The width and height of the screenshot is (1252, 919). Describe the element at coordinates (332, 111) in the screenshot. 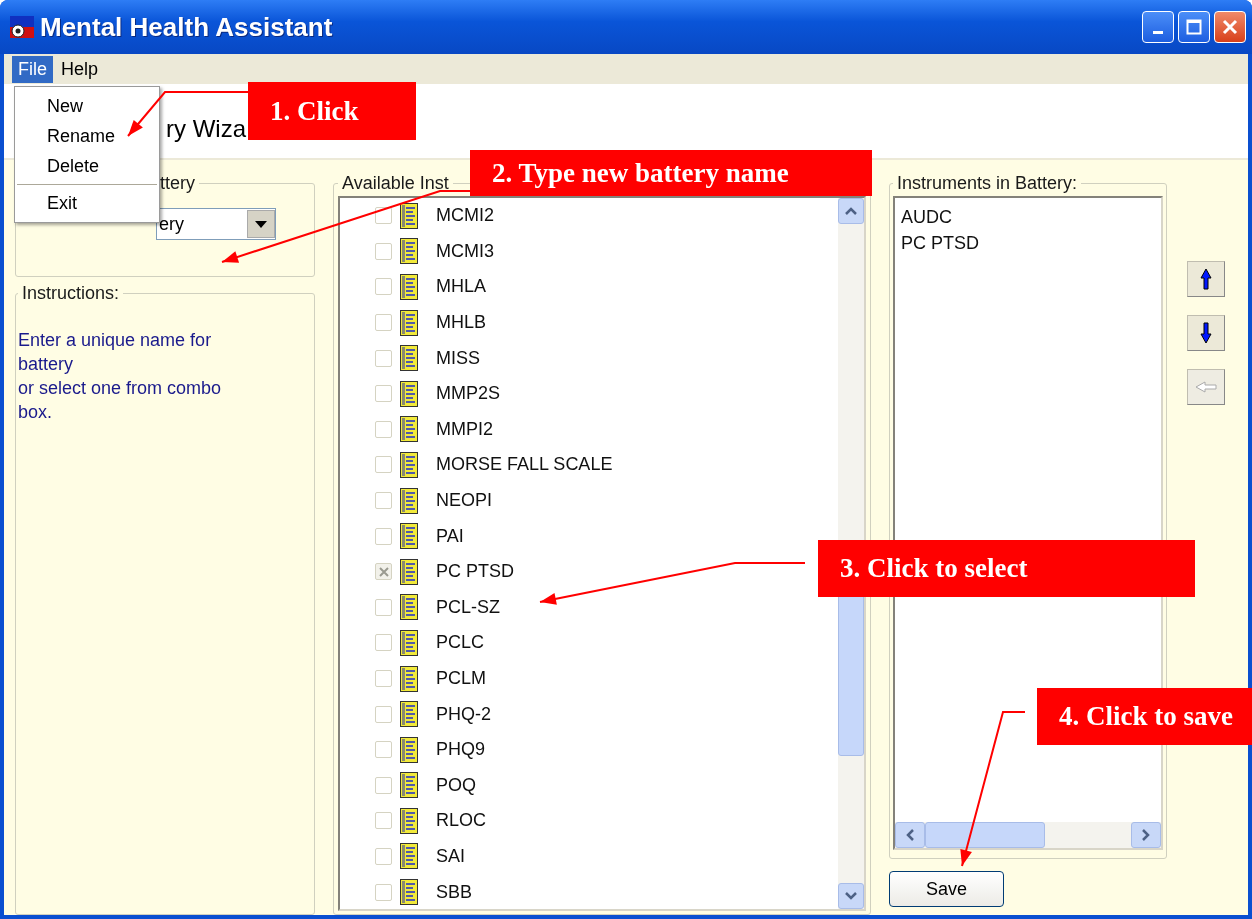

I see `callout-tooltip: 1. Click` at that location.